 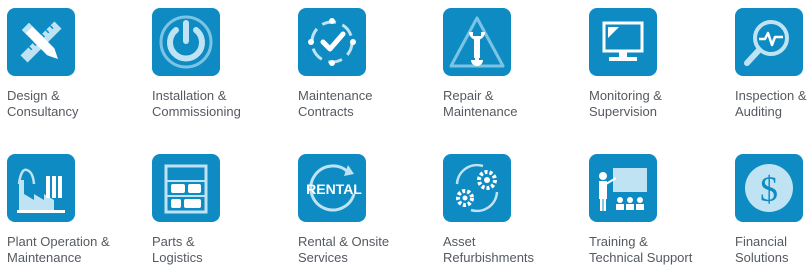 What do you see at coordinates (477, 42) in the screenshot?
I see `warning-wrench-icon` at bounding box center [477, 42].